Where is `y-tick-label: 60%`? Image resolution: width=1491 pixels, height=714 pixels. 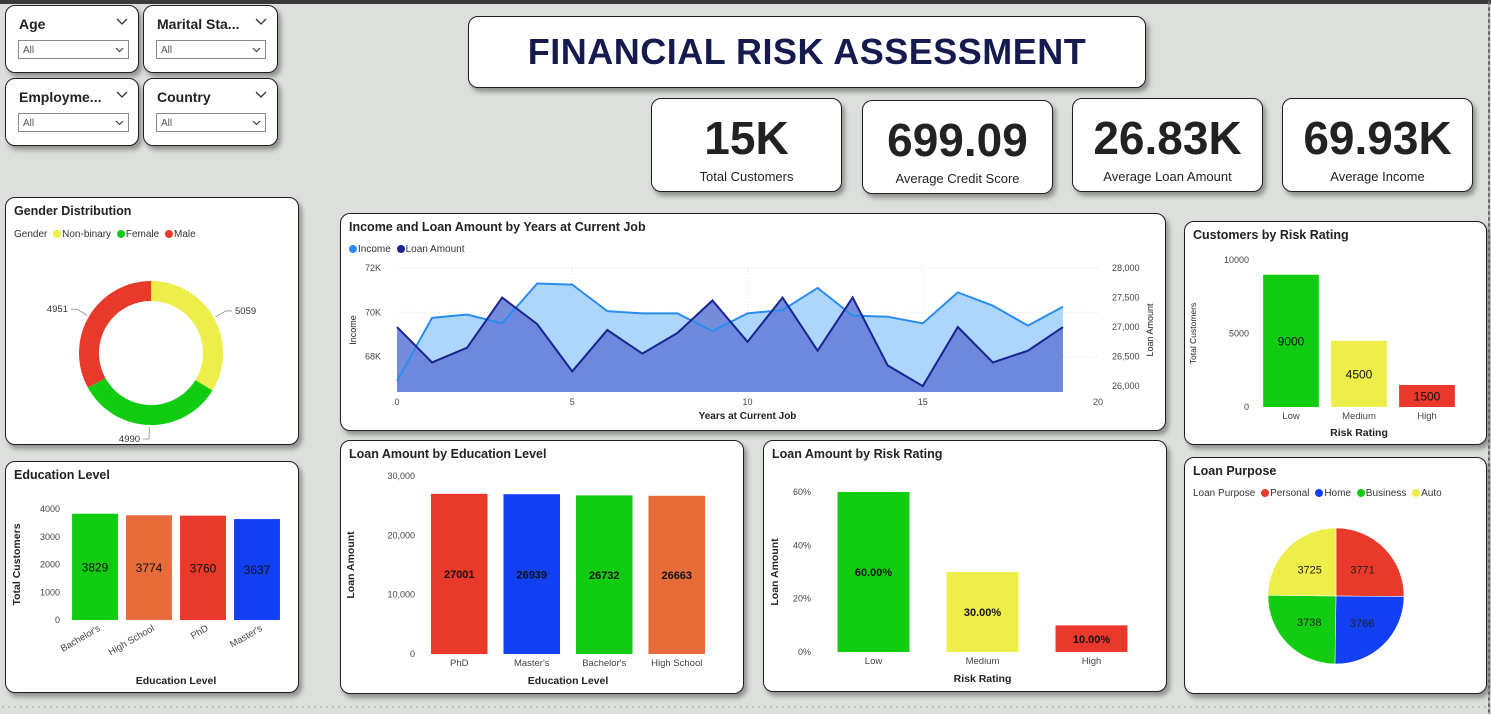
y-tick-label: 60% is located at coordinates (802, 492).